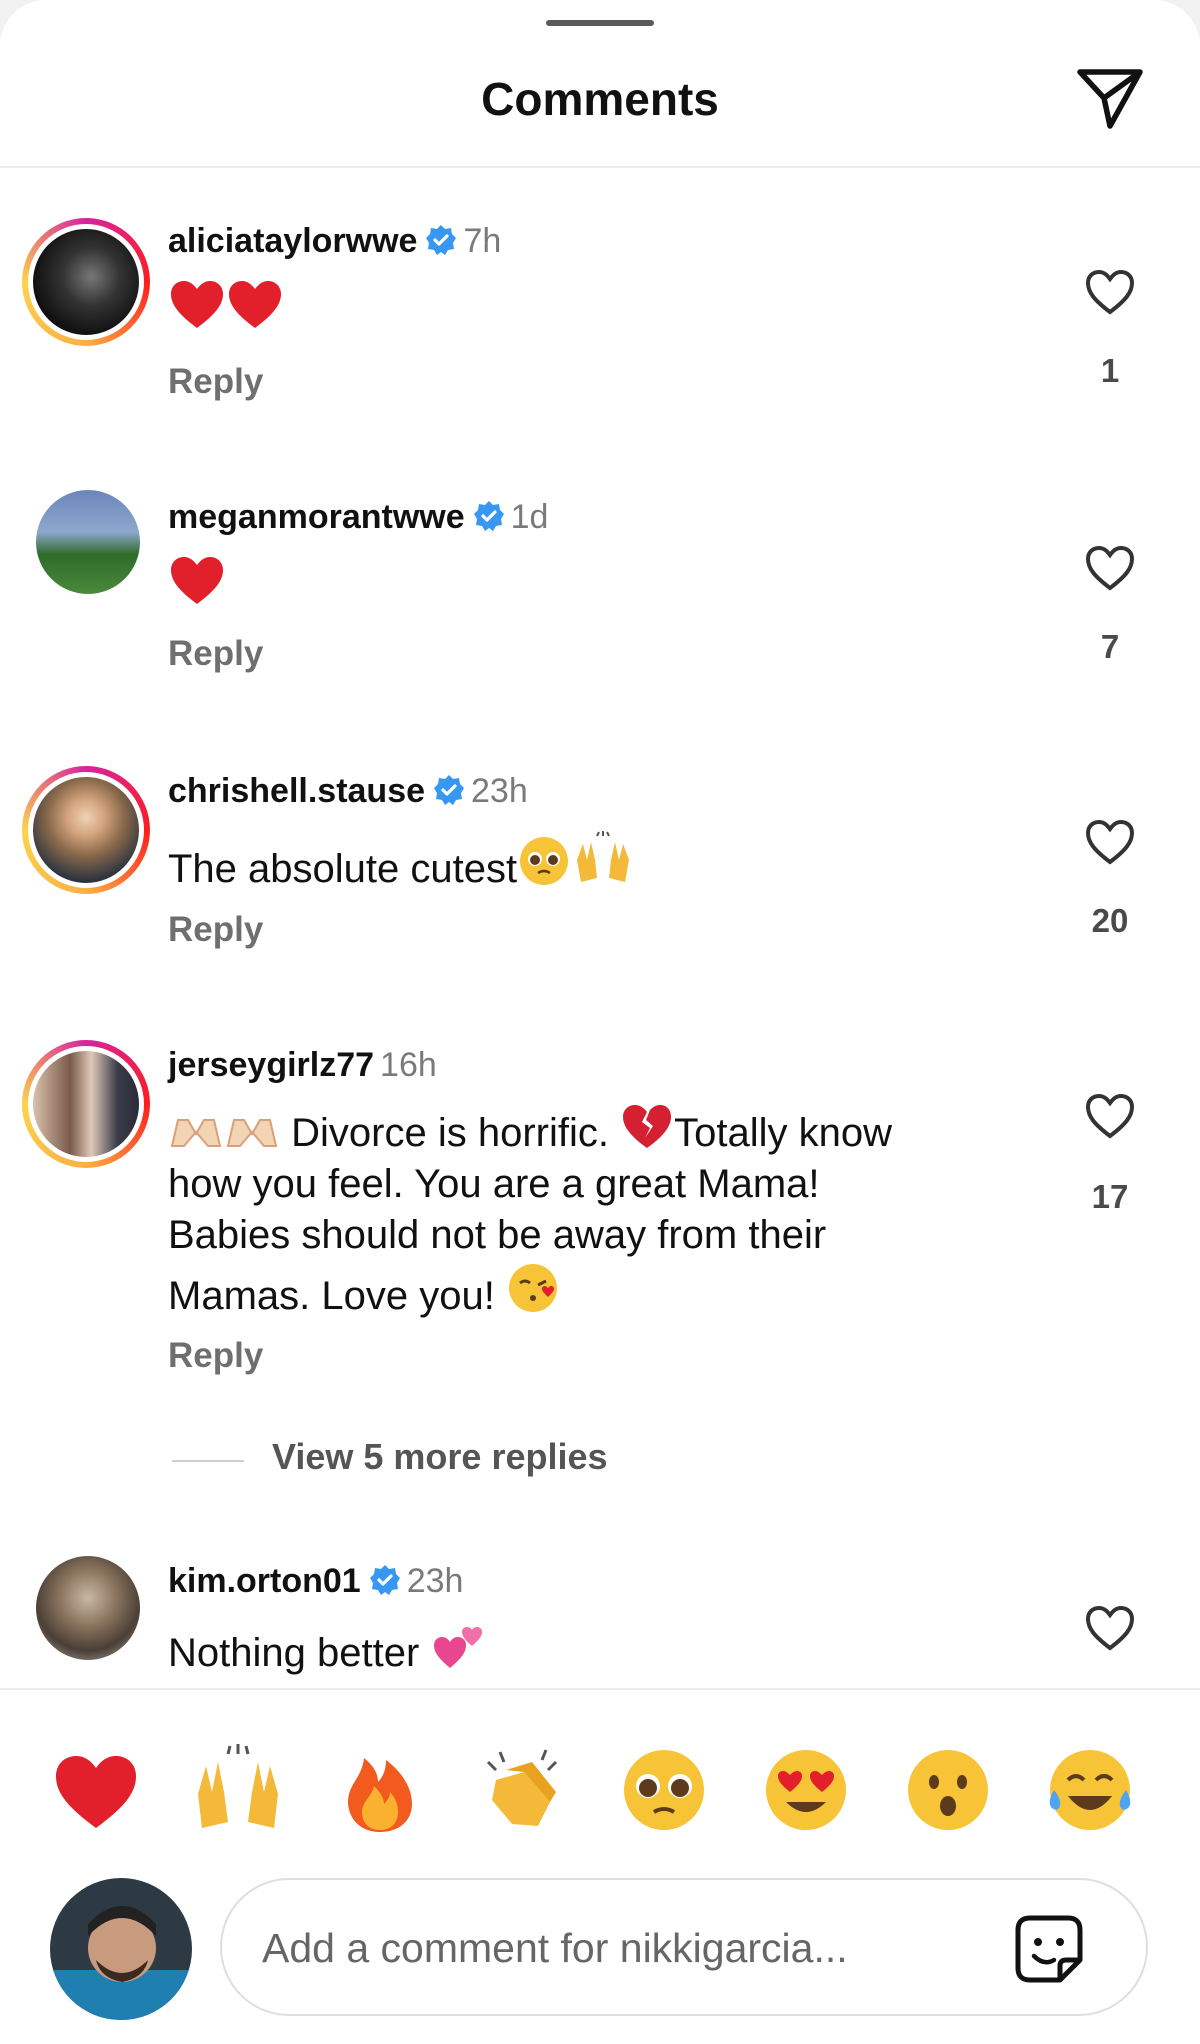 The image size is (1200, 2044). Describe the element at coordinates (494, 1184) in the screenshot. I see `comment-line: how you feel. You are a great Mama!` at that location.